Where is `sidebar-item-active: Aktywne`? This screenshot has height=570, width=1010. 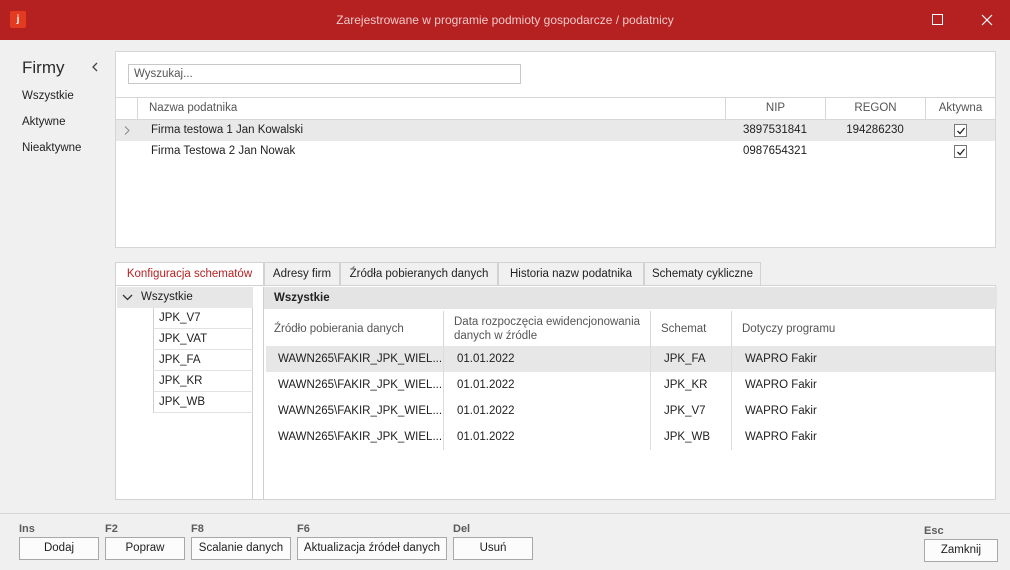
sidebar-item-active: Aktywne is located at coordinates (43, 122).